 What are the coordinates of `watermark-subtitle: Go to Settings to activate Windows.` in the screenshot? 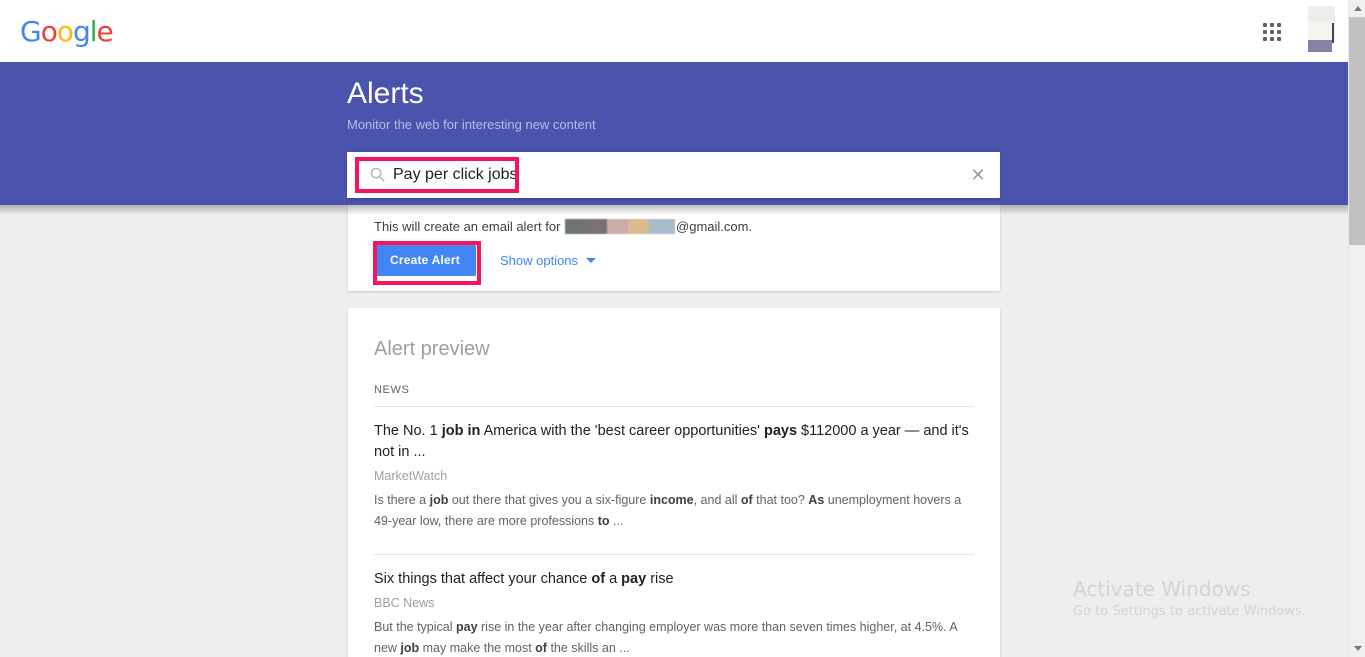 It's located at (1189, 611).